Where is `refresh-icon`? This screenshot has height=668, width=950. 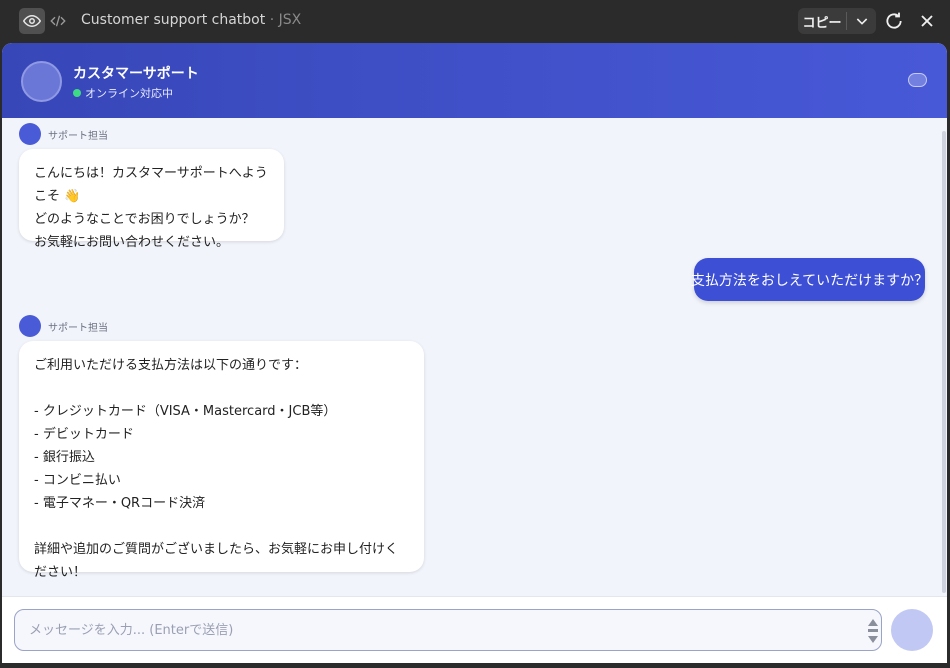 refresh-icon is located at coordinates (894, 20).